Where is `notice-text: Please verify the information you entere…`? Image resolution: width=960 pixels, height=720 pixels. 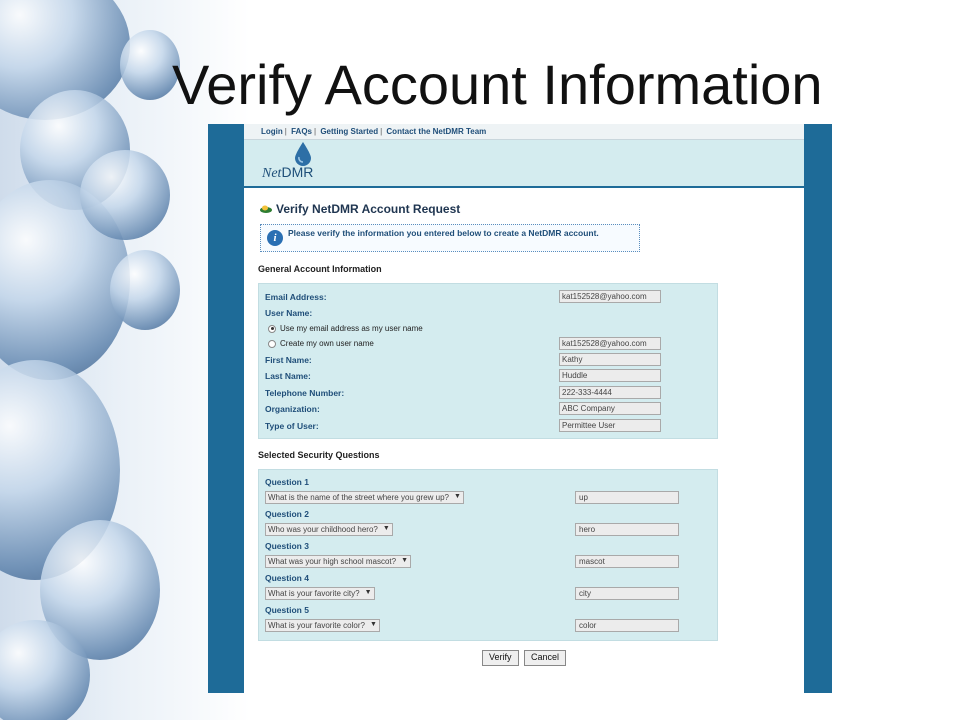
notice-text: Please verify the information you entere… is located at coordinates (443, 233).